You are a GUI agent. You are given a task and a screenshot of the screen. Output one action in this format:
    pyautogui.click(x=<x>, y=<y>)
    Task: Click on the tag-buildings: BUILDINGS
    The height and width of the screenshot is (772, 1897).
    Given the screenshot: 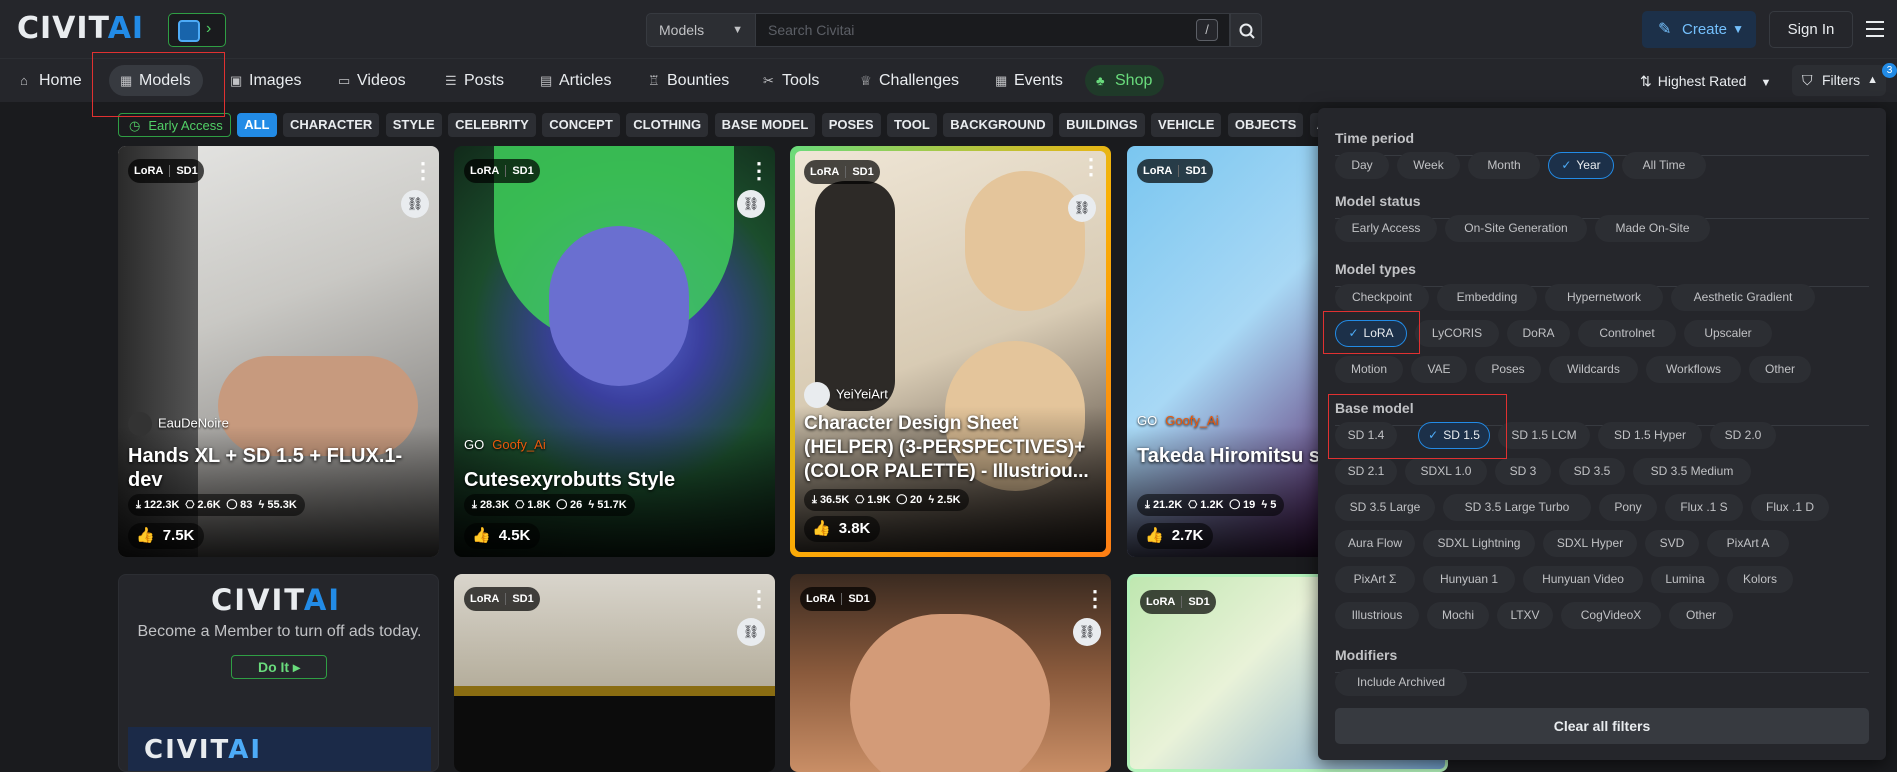 What is the action you would take?
    pyautogui.click(x=1102, y=125)
    